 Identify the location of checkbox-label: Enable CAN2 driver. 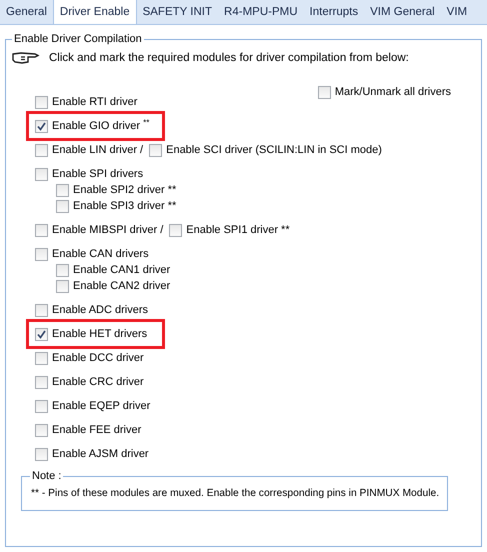
(121, 286).